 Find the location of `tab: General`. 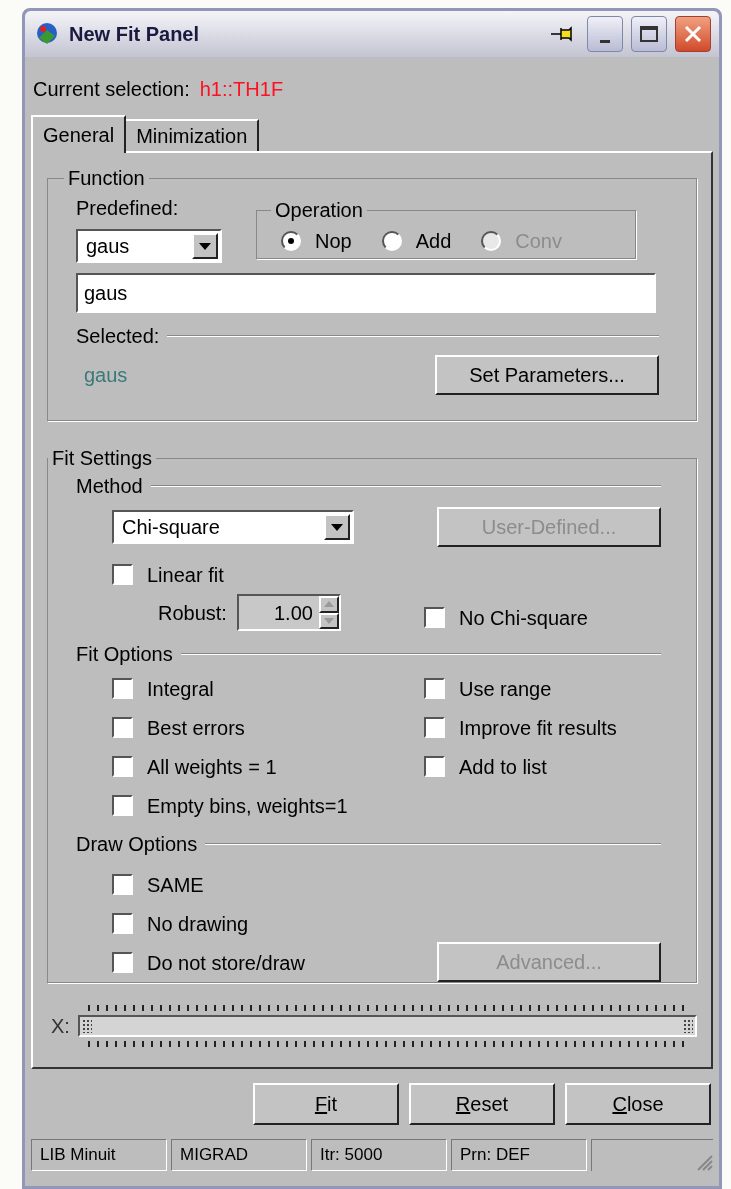

tab: General is located at coordinates (79, 134).